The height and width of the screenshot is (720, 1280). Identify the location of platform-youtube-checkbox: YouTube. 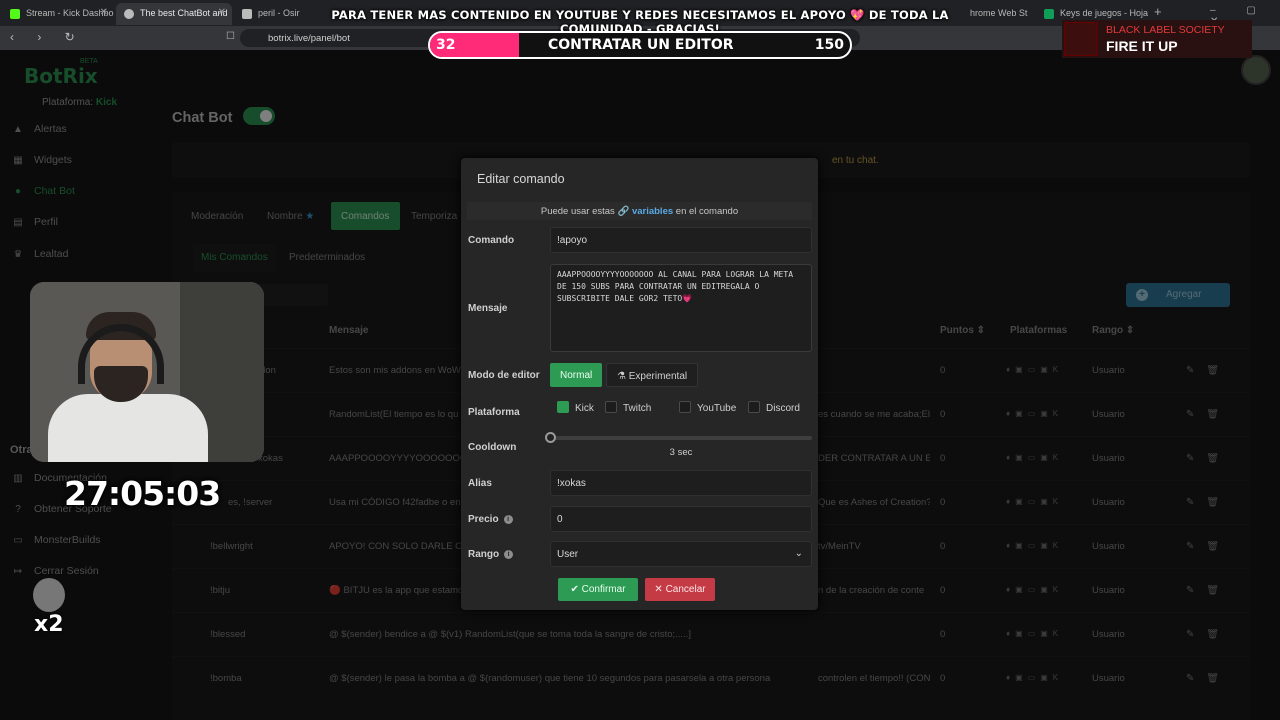
(707, 407).